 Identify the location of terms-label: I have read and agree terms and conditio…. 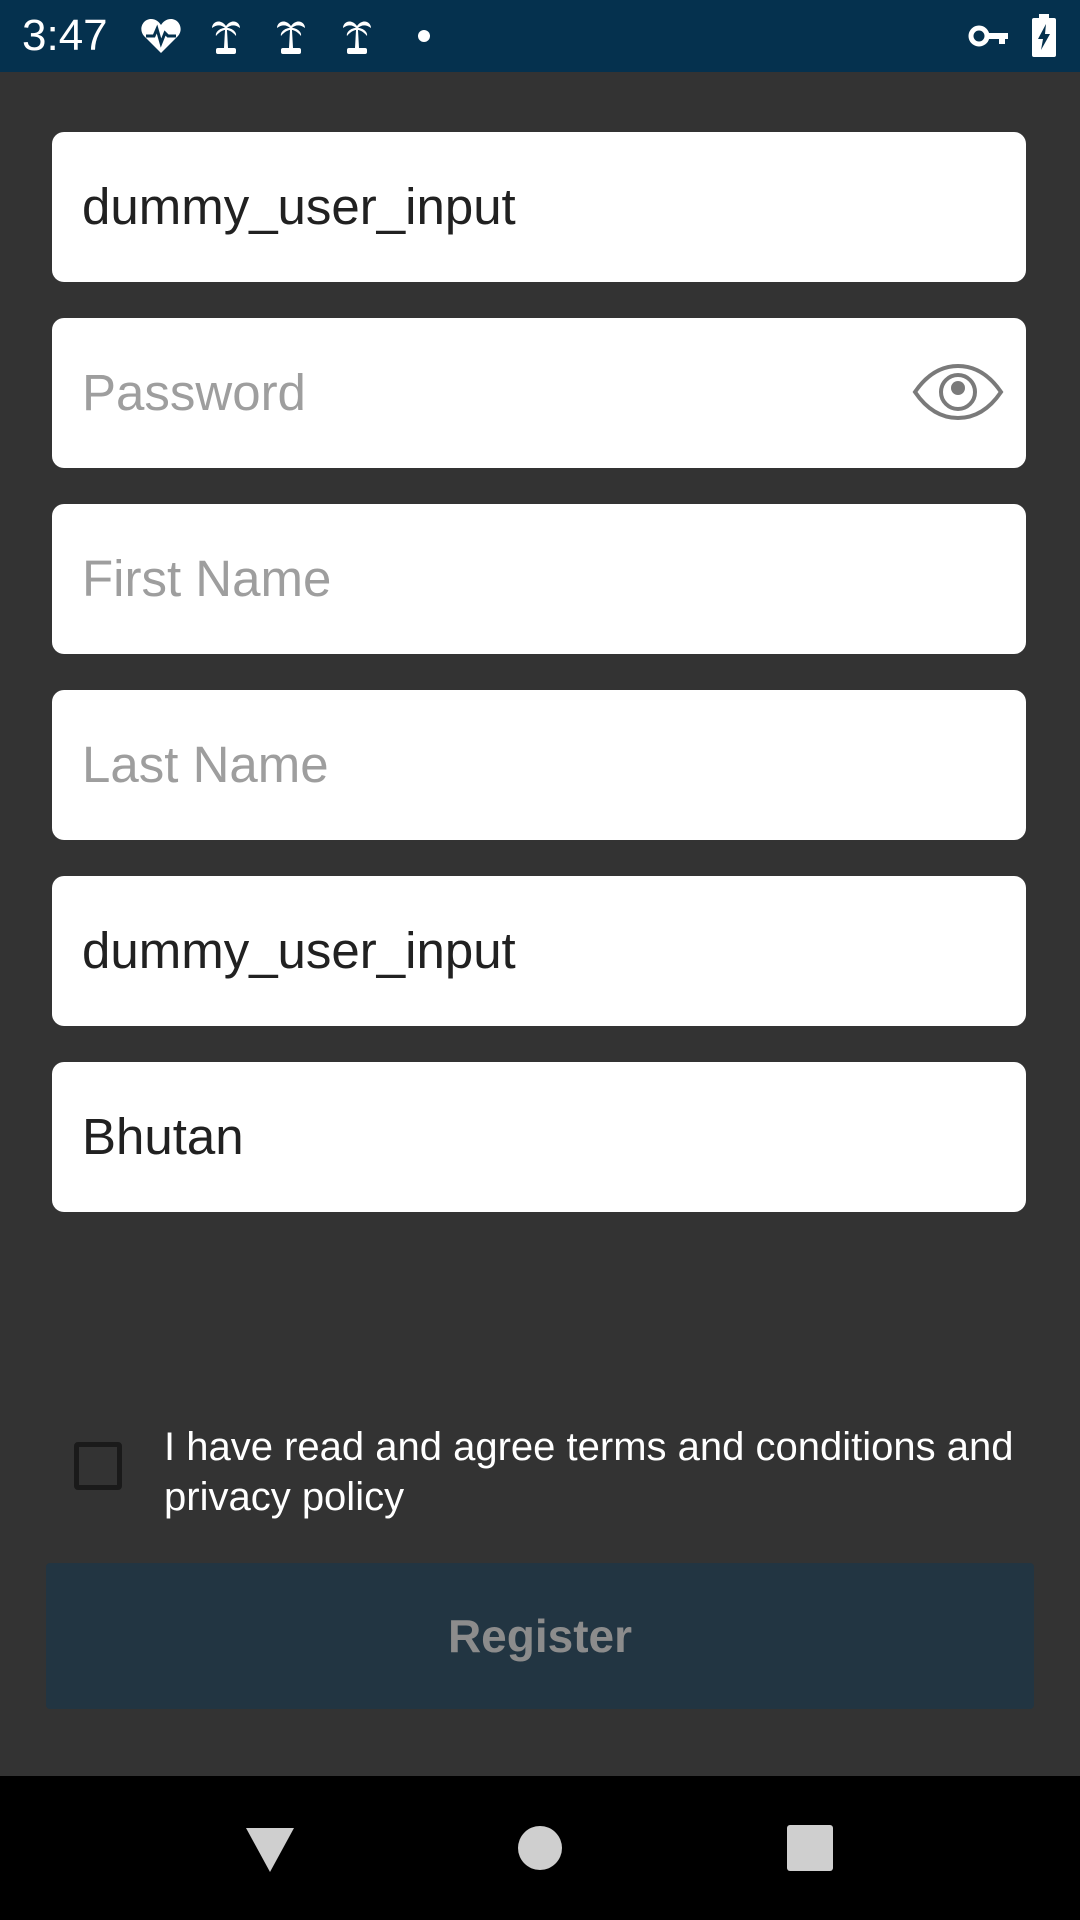
(594, 1472).